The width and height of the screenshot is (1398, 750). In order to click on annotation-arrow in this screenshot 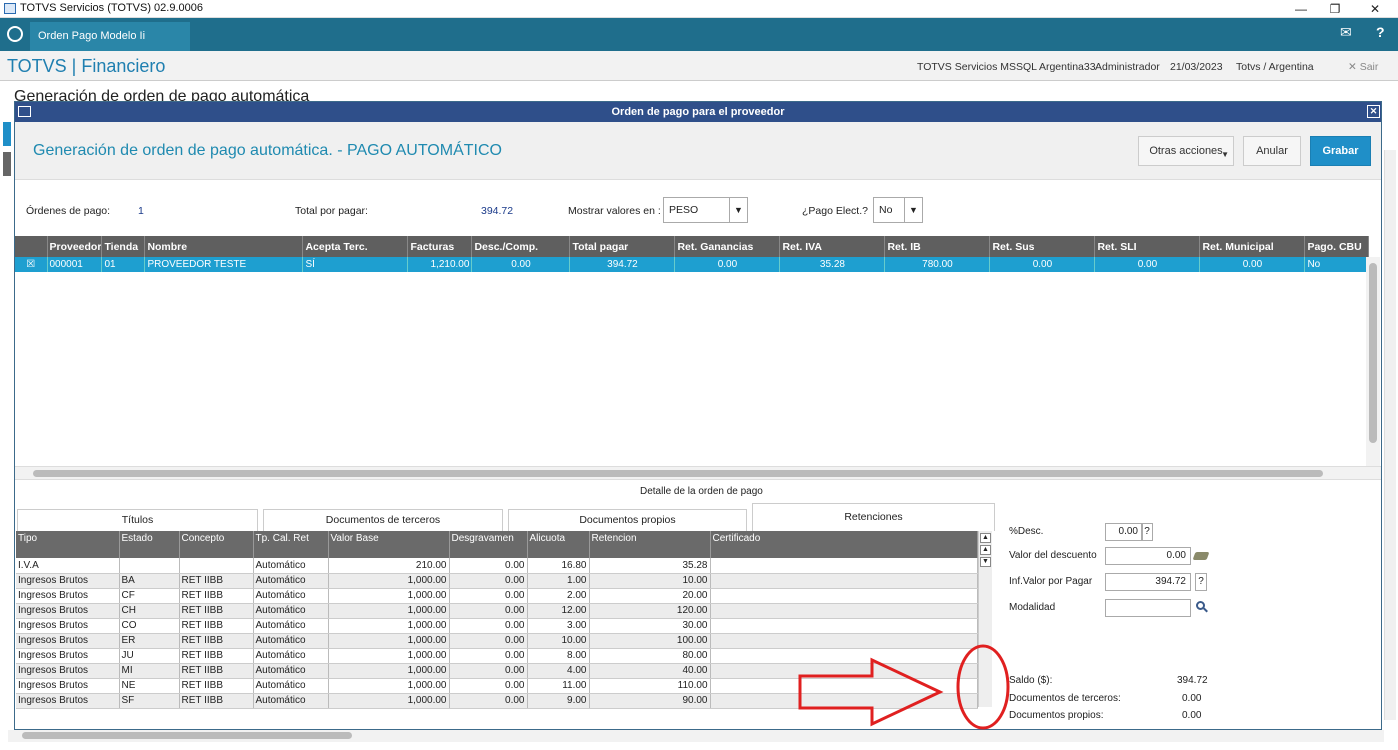, I will do `click(871, 692)`.